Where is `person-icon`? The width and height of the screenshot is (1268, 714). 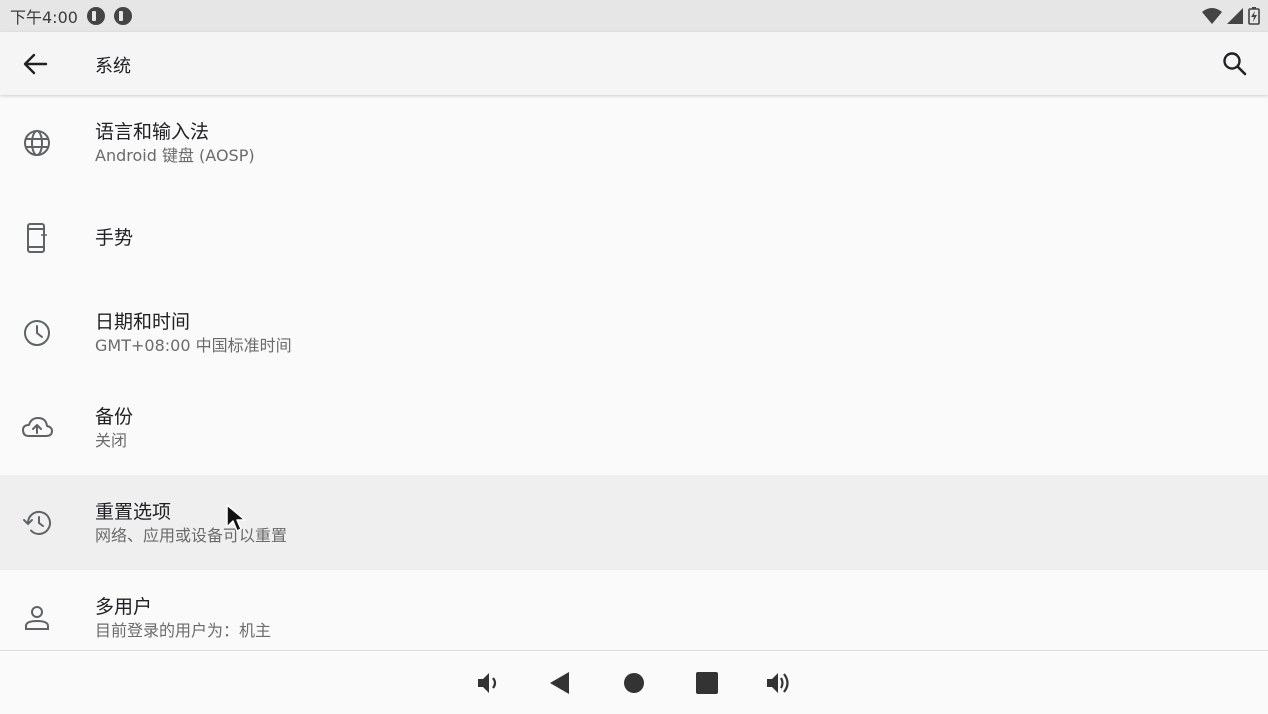
person-icon is located at coordinates (37, 618).